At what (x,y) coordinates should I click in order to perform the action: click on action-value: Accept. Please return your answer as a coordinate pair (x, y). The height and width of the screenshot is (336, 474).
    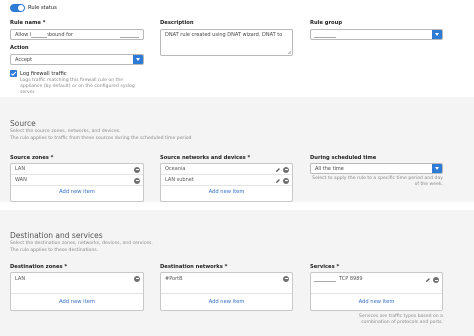
    Looking at the image, I should click on (24, 59).